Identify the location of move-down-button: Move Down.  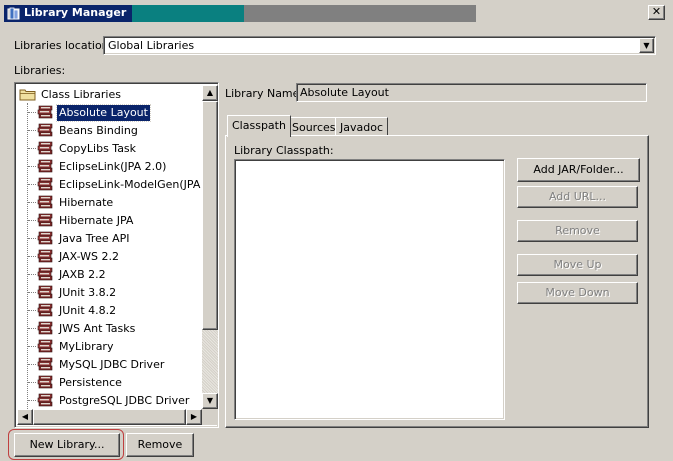
(577, 293).